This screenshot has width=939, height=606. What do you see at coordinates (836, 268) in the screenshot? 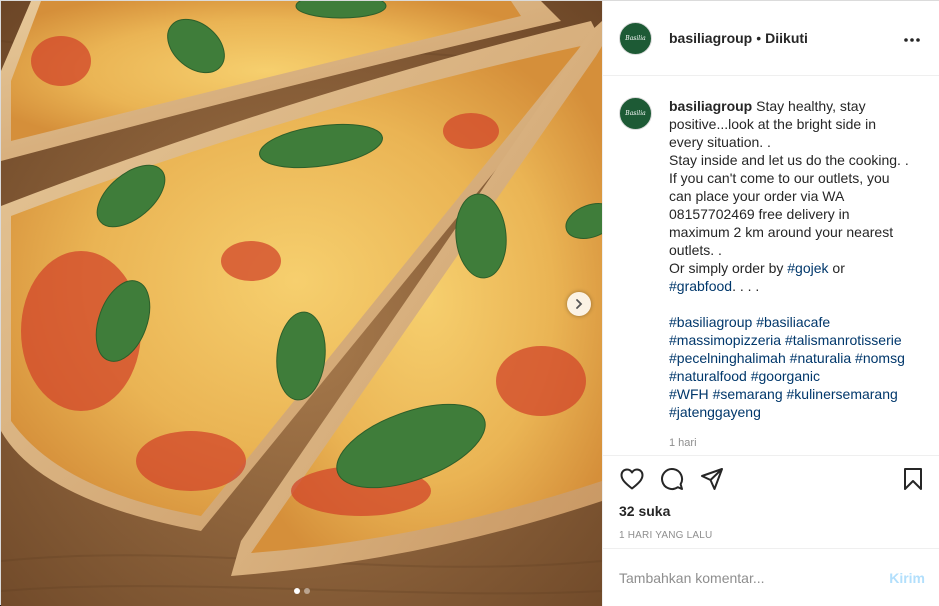
I see `caption-line-text: or` at bounding box center [836, 268].